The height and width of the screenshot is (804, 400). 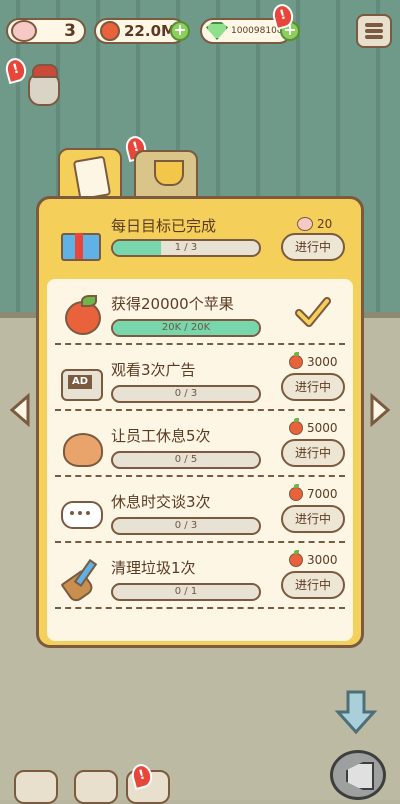 What do you see at coordinates (172, 304) in the screenshot?
I see `task-title: 获得20000个苹果` at bounding box center [172, 304].